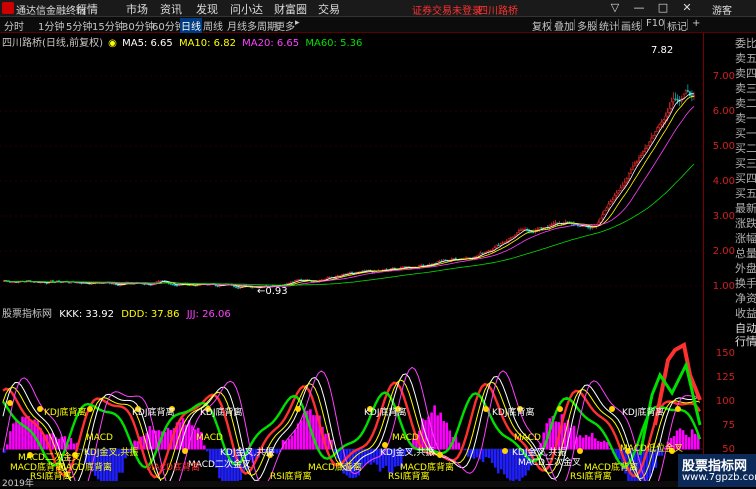  I want to click on axis-divider, so click(703, 257).